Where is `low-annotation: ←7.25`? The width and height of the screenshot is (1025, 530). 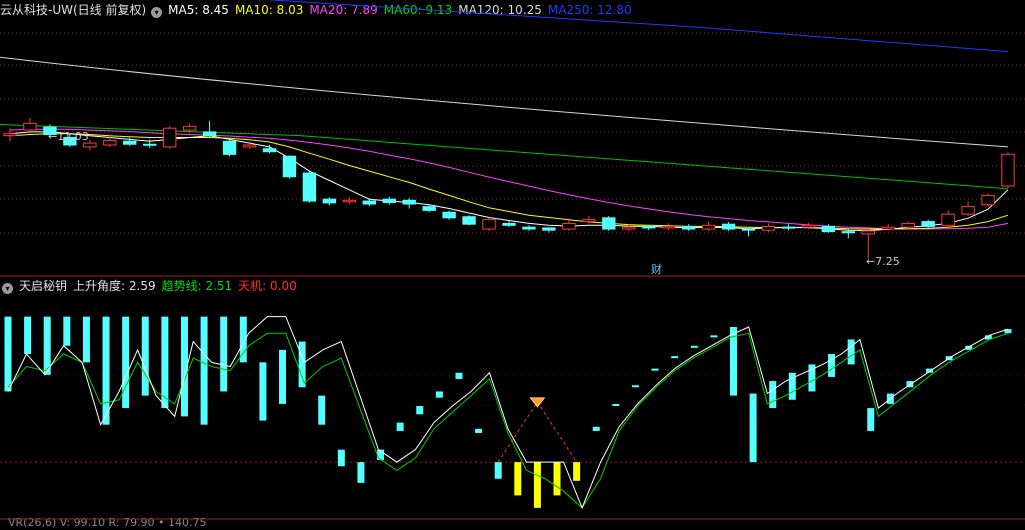
low-annotation: ←7.25 is located at coordinates (883, 261).